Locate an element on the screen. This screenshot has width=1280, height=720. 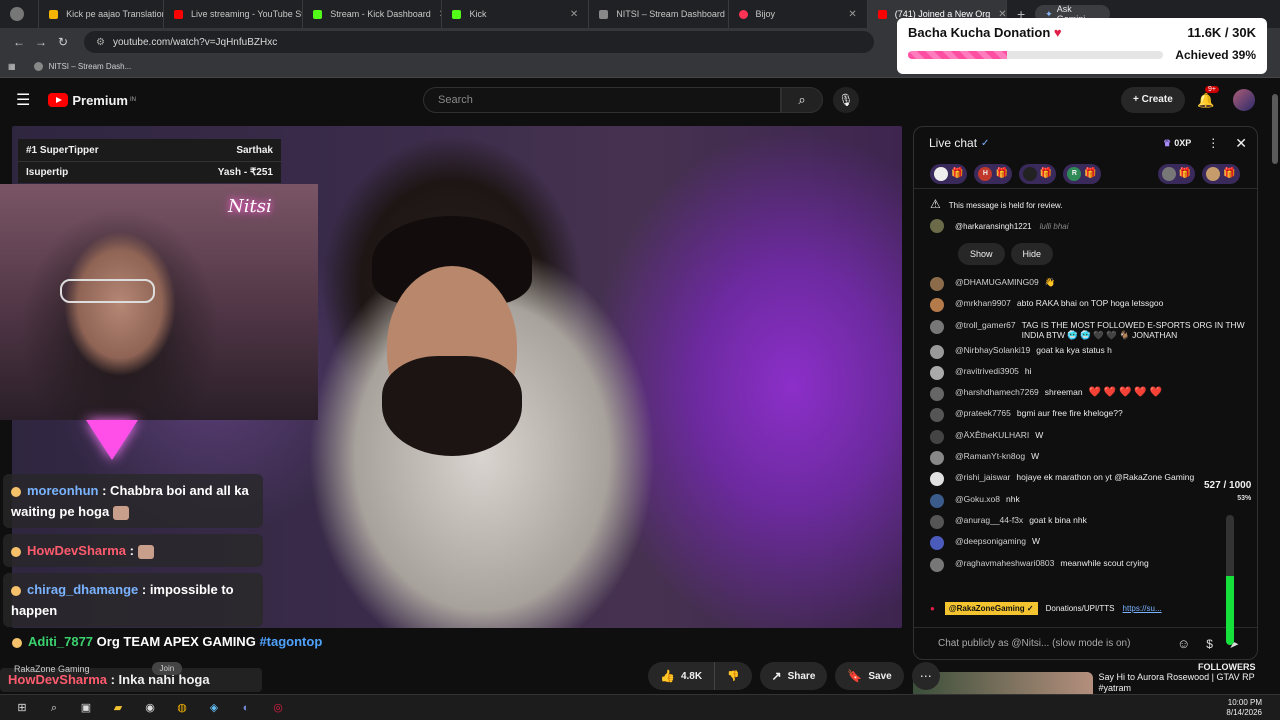
chat-author: @mrkhan9907 is located at coordinates (983, 303).